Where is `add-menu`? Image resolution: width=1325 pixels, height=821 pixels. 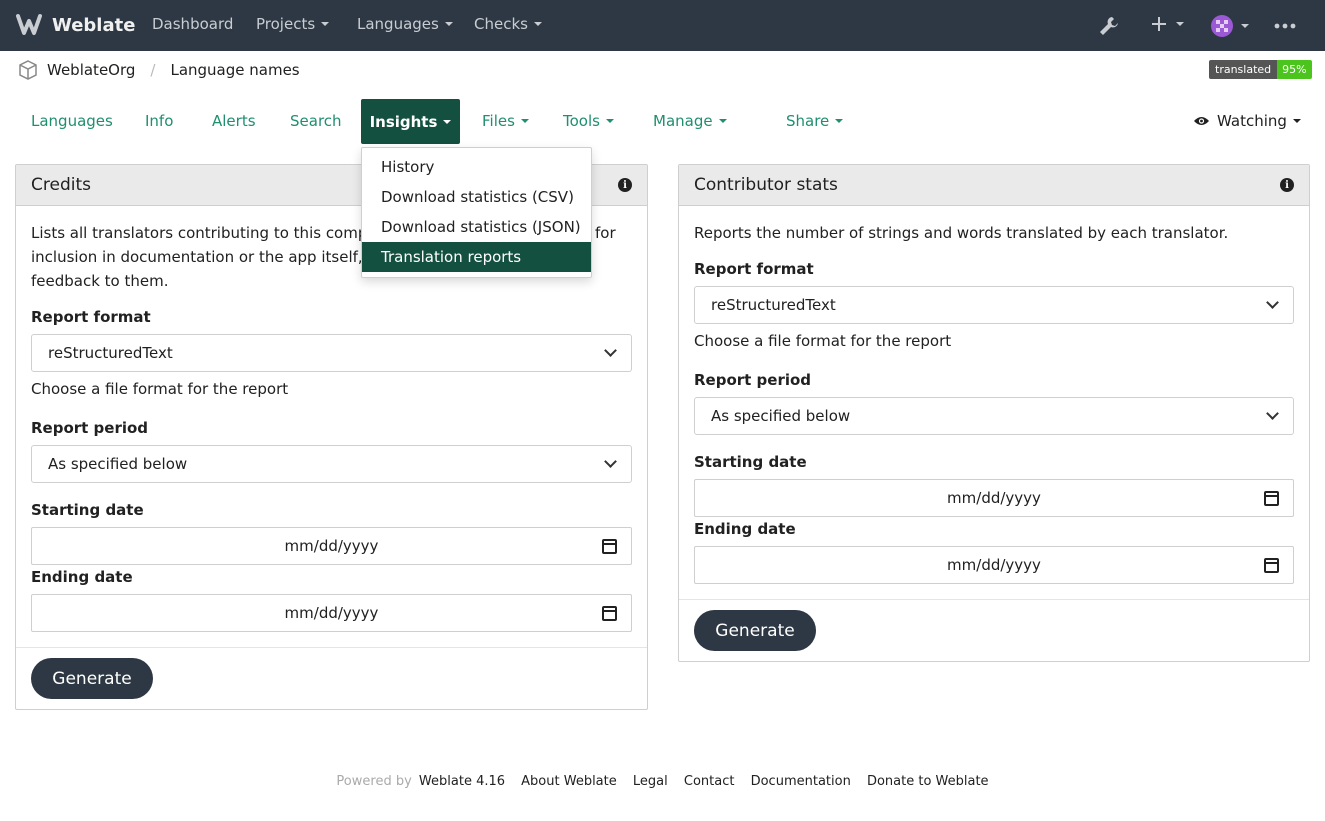
add-menu is located at coordinates (1167, 24).